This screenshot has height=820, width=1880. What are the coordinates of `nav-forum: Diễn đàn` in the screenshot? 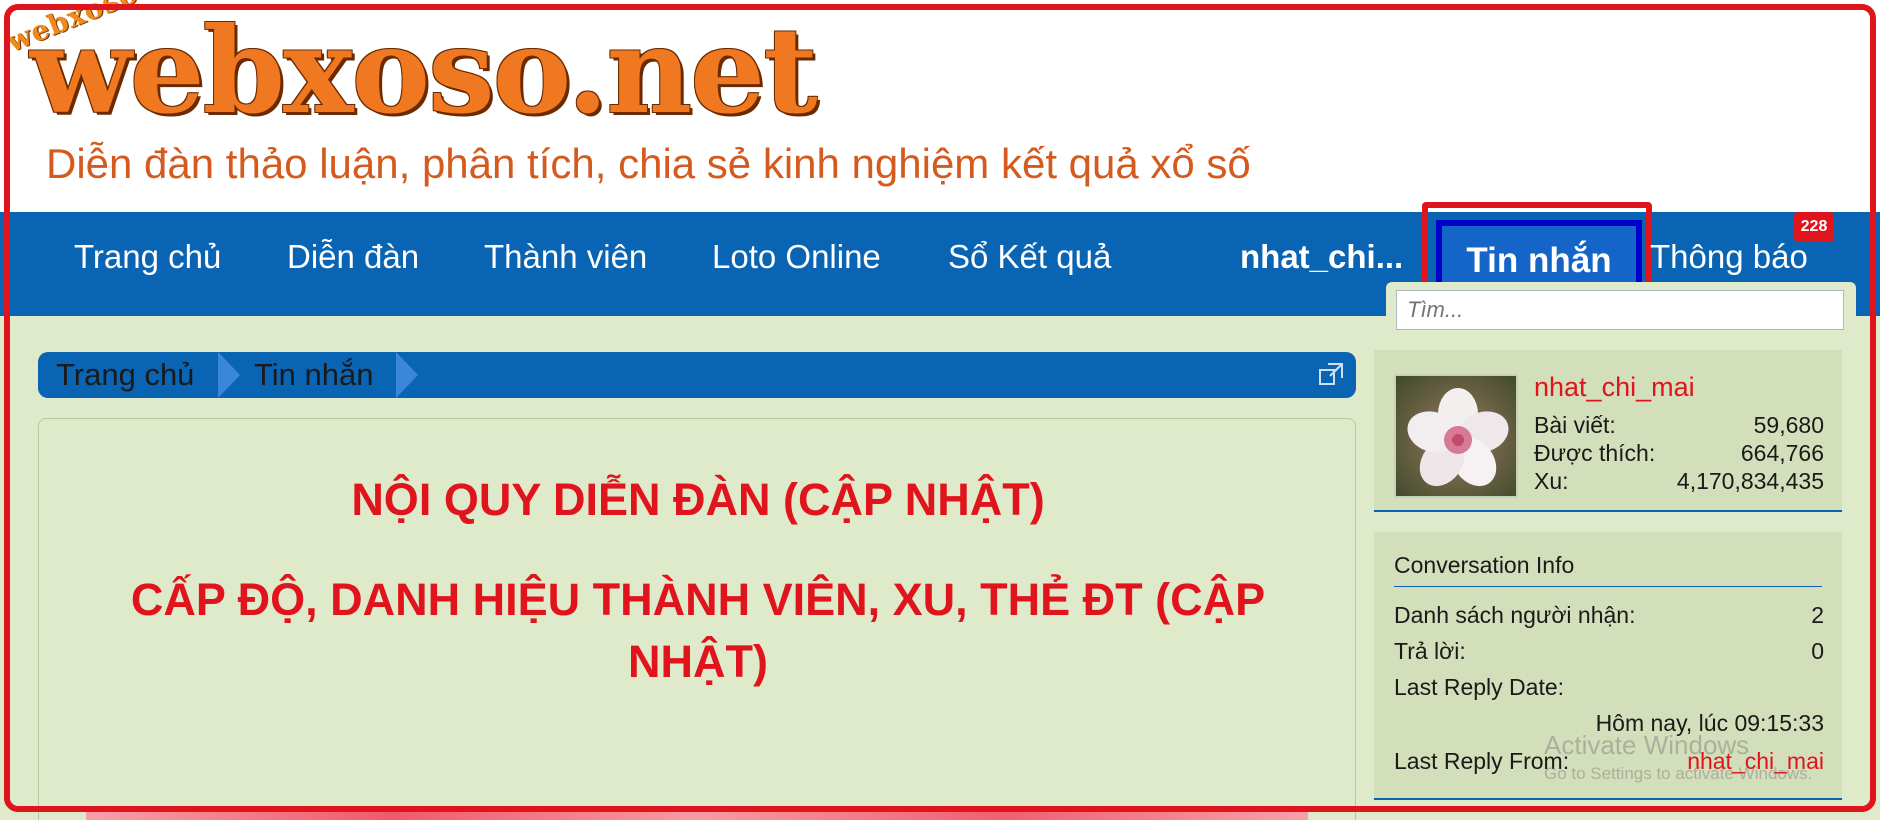 It's located at (353, 257).